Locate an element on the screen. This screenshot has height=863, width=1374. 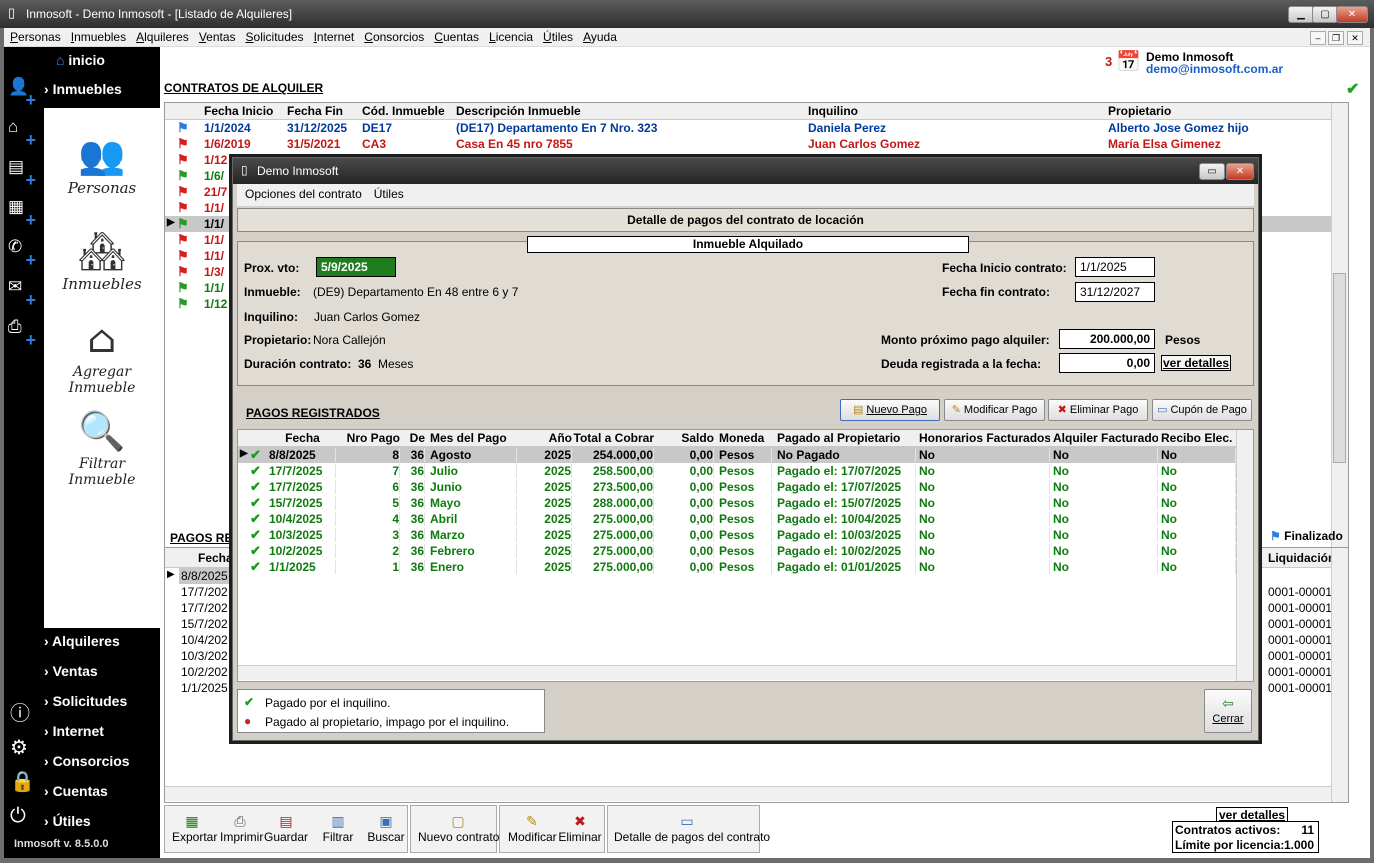
pagos-vscrollbar is located at coordinates (1244, 555).